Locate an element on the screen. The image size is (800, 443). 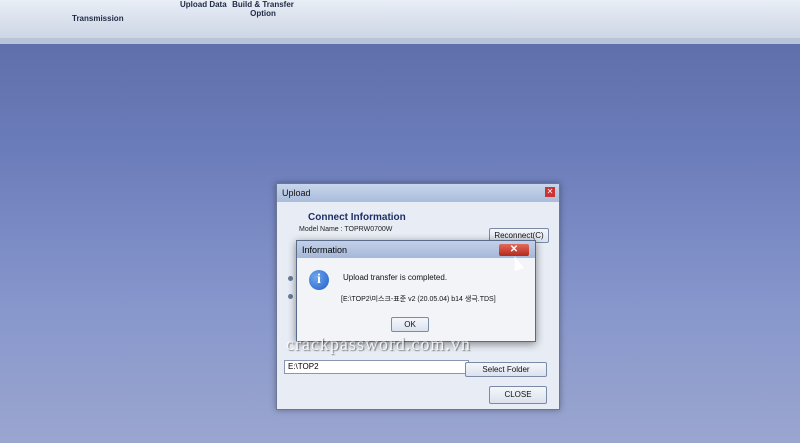
upload-window-titlebar: Upload ✕ is located at coordinates (418, 193).